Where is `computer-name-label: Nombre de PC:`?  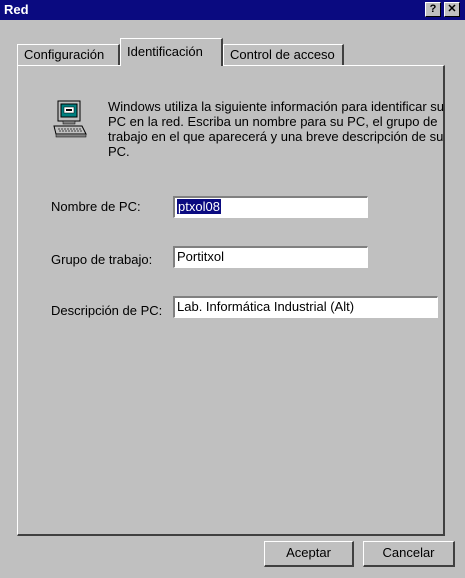 computer-name-label: Nombre de PC: is located at coordinates (96, 206).